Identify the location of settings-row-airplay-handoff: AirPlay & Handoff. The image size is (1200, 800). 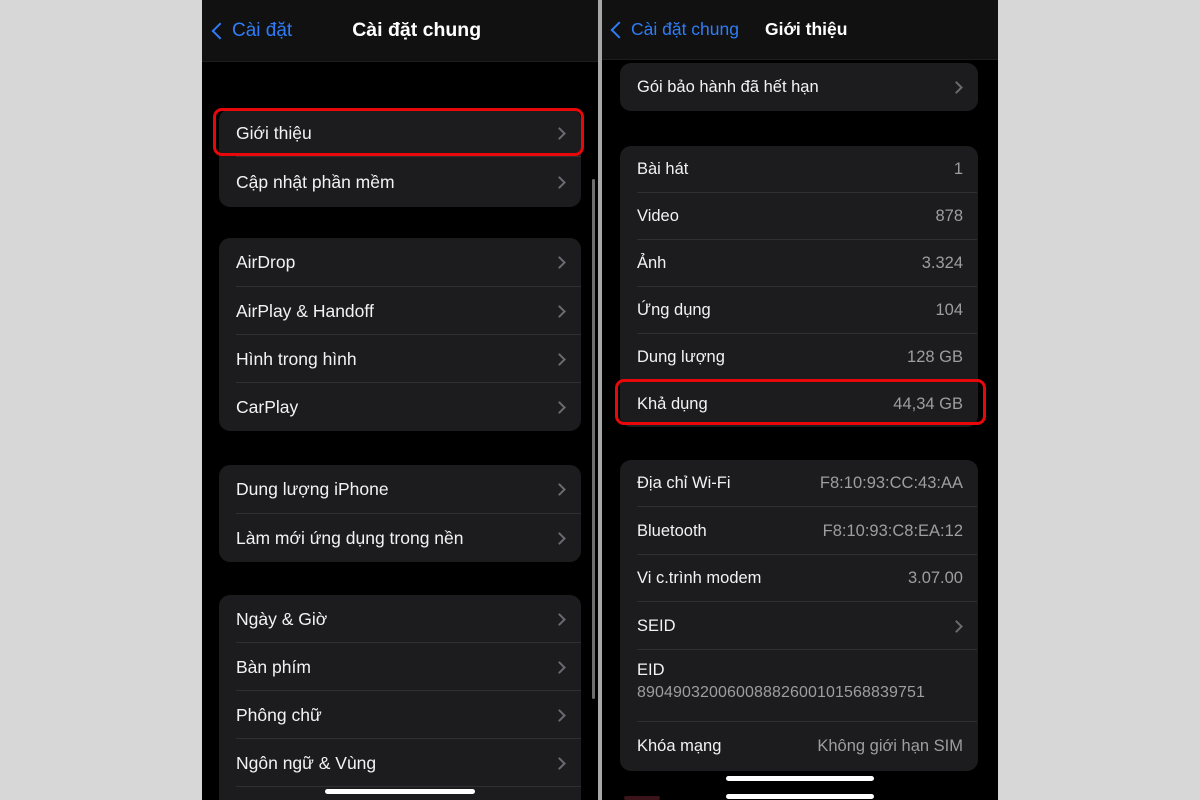
(400, 311).